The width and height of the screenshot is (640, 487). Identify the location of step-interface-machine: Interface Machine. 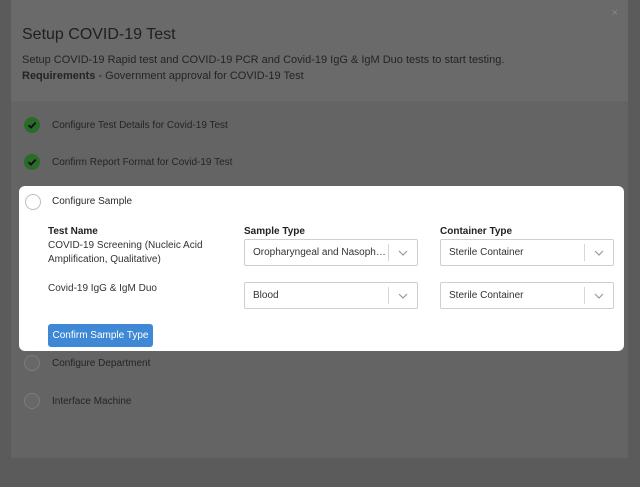
(78, 401).